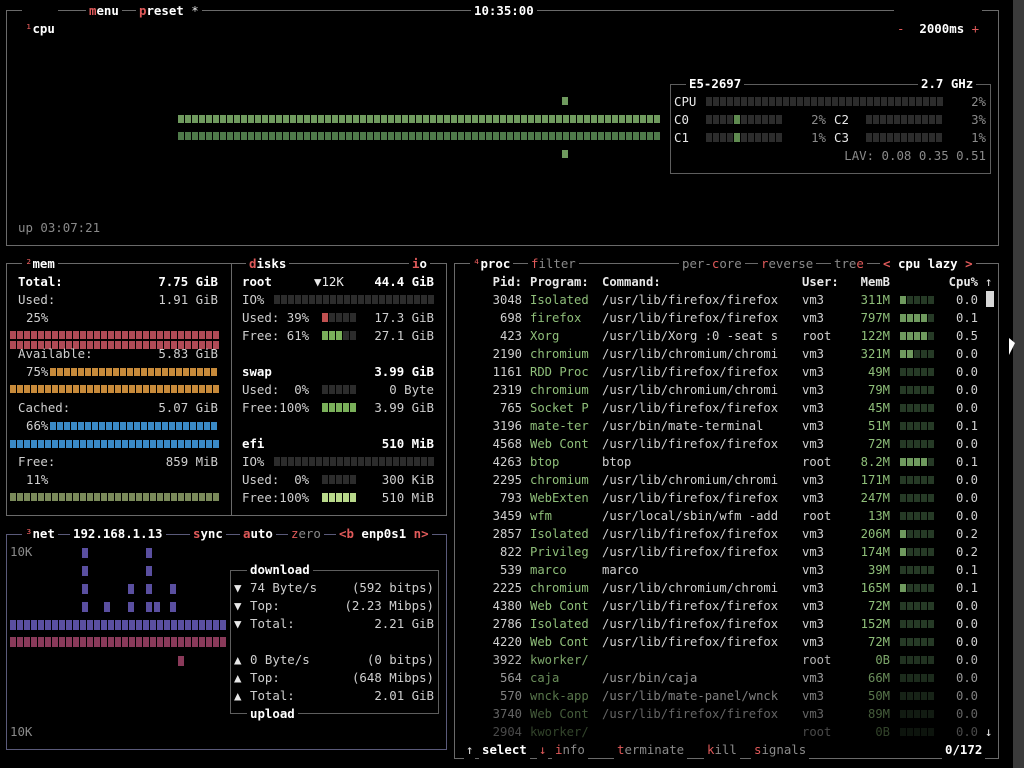 Image resolution: width=1024 pixels, height=768 pixels. What do you see at coordinates (208, 534) in the screenshot?
I see `net-sync-button: sync` at bounding box center [208, 534].